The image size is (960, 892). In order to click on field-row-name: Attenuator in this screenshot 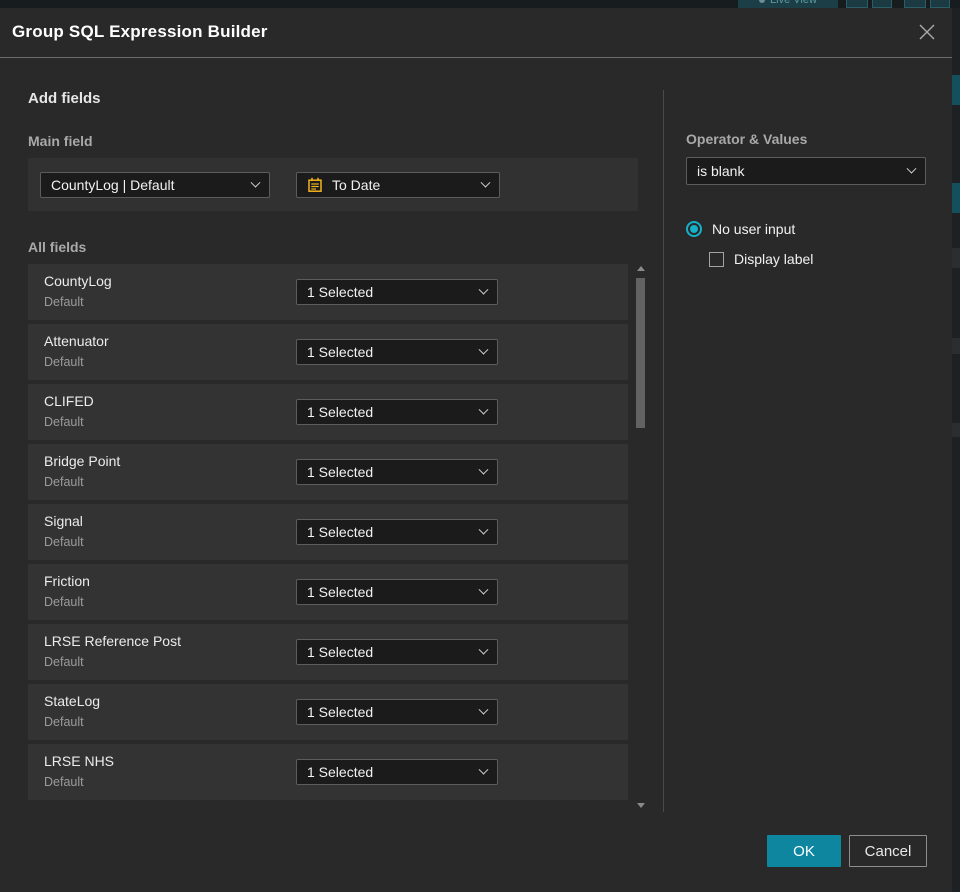, I will do `click(76, 341)`.